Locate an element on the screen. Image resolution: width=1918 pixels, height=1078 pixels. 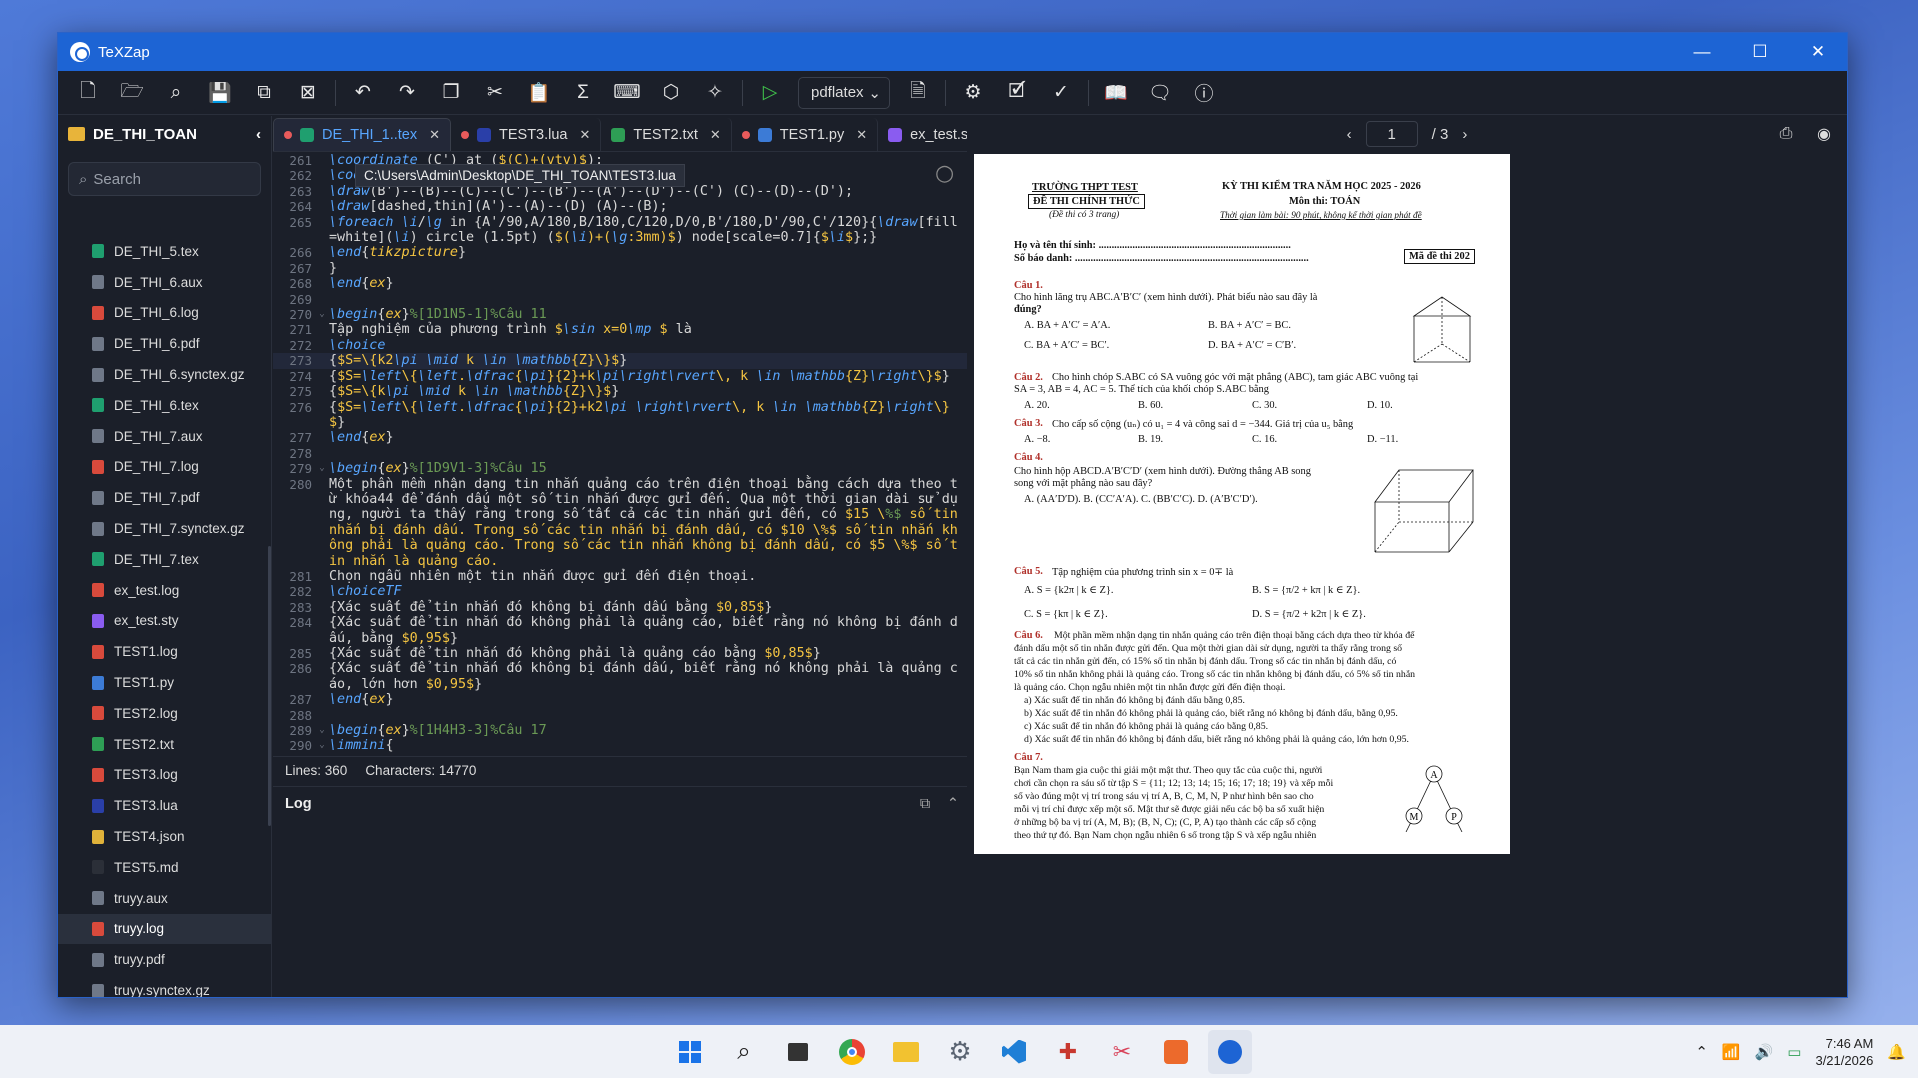
file-item: DE_THI_6.pdf is located at coordinates (164, 343).